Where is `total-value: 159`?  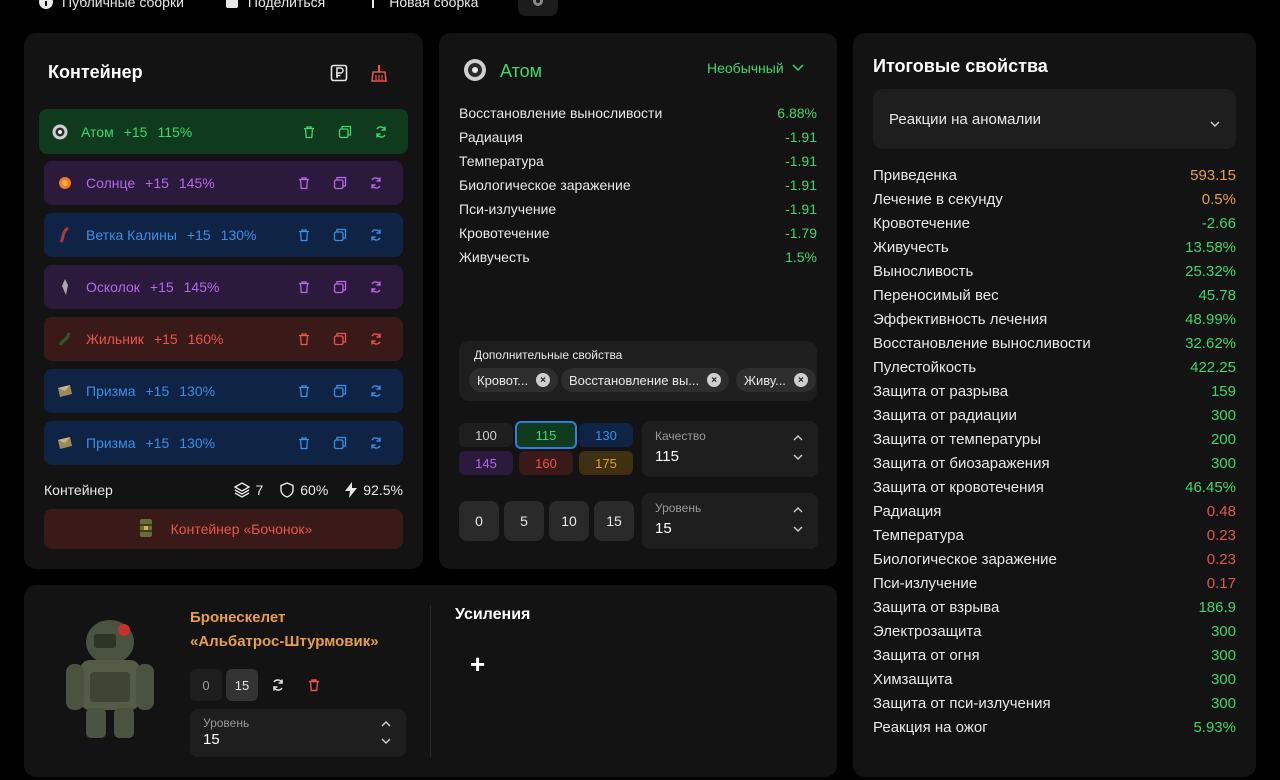
total-value: 159 is located at coordinates (1223, 391).